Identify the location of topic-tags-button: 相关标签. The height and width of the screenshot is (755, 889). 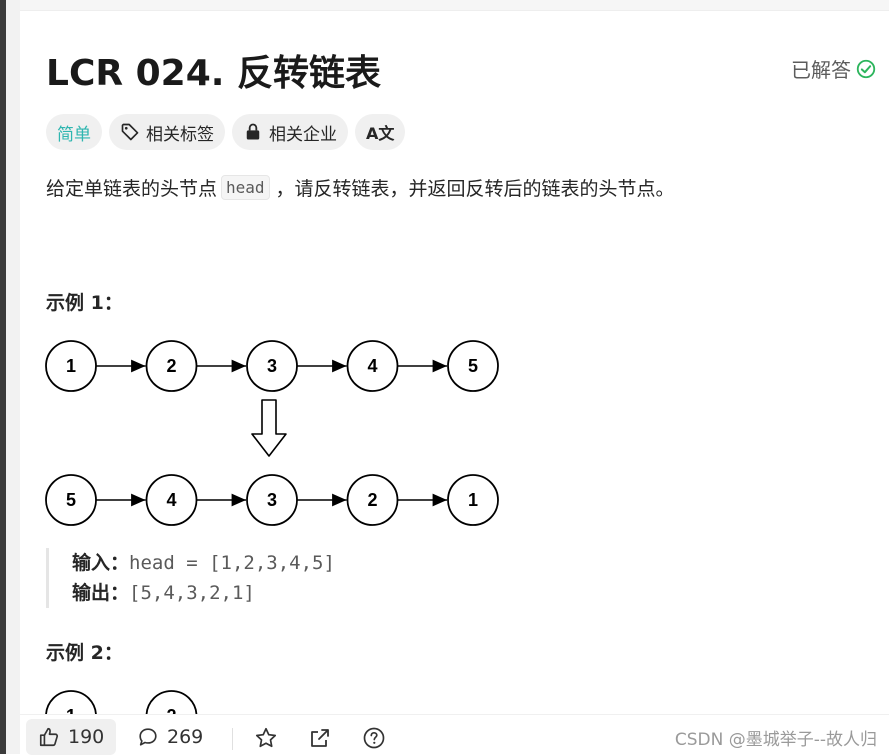
(167, 132).